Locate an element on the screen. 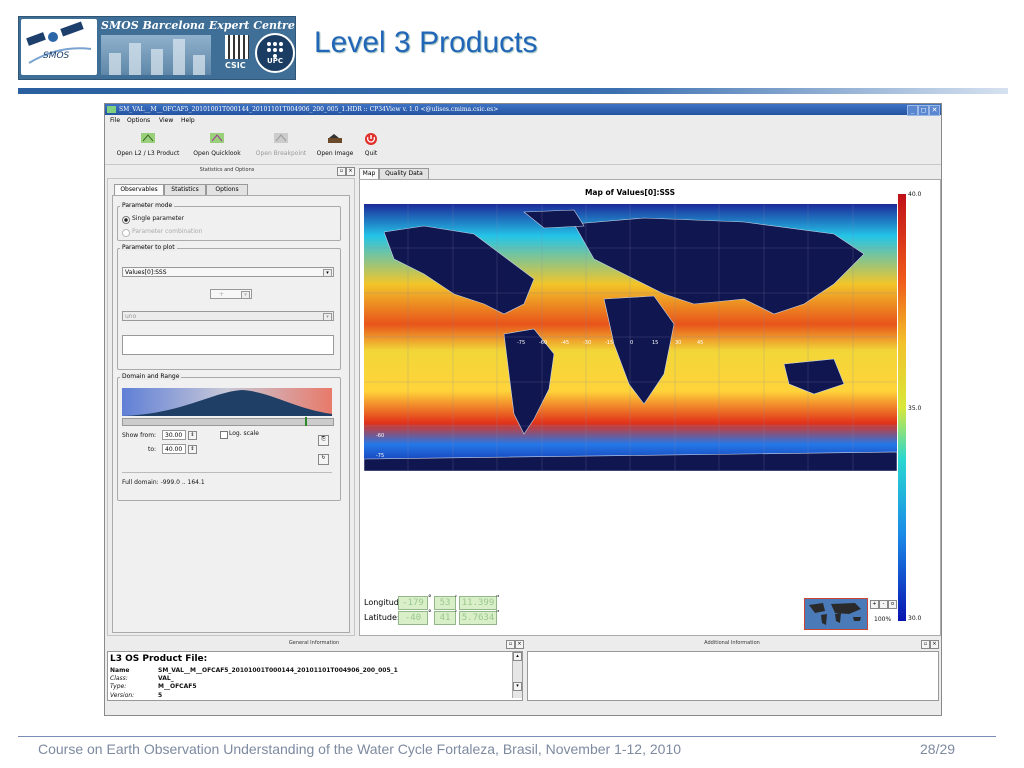 The image size is (1024, 768). scrollbar: ▴ ▾ is located at coordinates (517, 675).